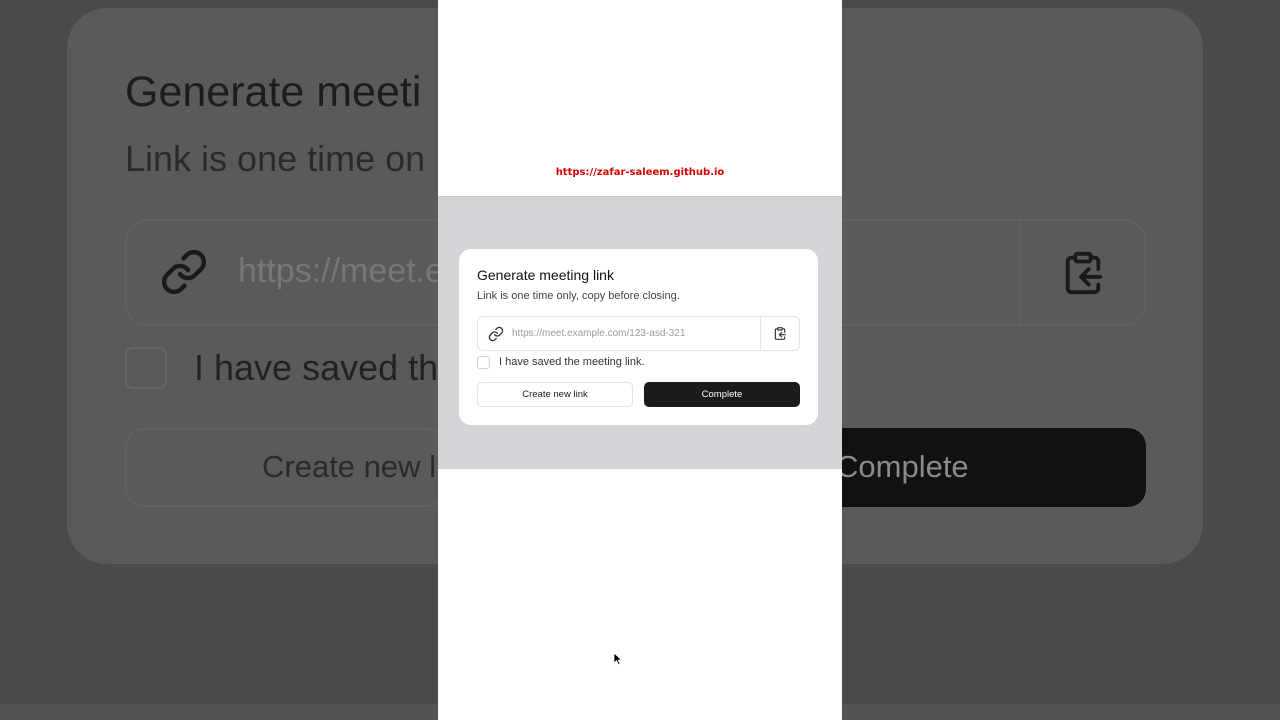 This screenshot has width=1280, height=720. What do you see at coordinates (341, 271) in the screenshot?
I see `background-url-text: https://meet.e` at bounding box center [341, 271].